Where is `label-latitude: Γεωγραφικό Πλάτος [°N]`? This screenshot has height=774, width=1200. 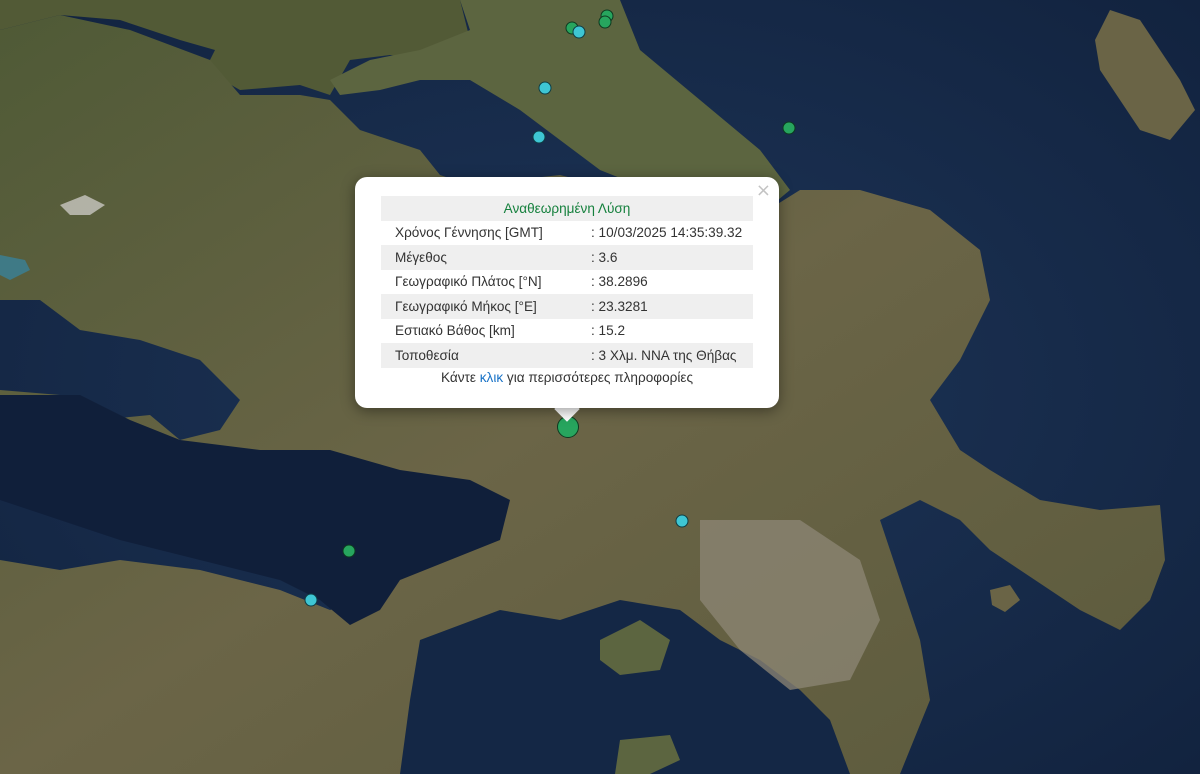
label-latitude: Γεωγραφικό Πλάτος [°N] is located at coordinates (468, 282).